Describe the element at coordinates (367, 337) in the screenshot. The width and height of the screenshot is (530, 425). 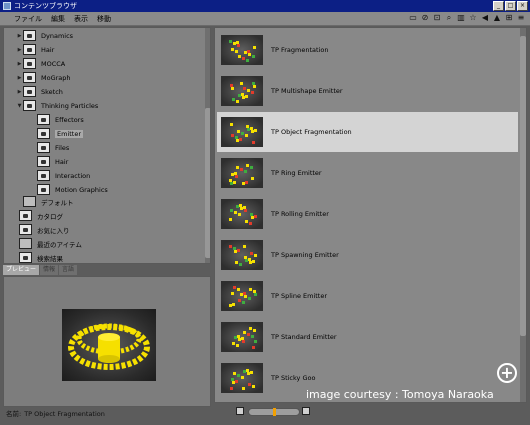
I see `content-item: TP Standard Emitter` at that location.